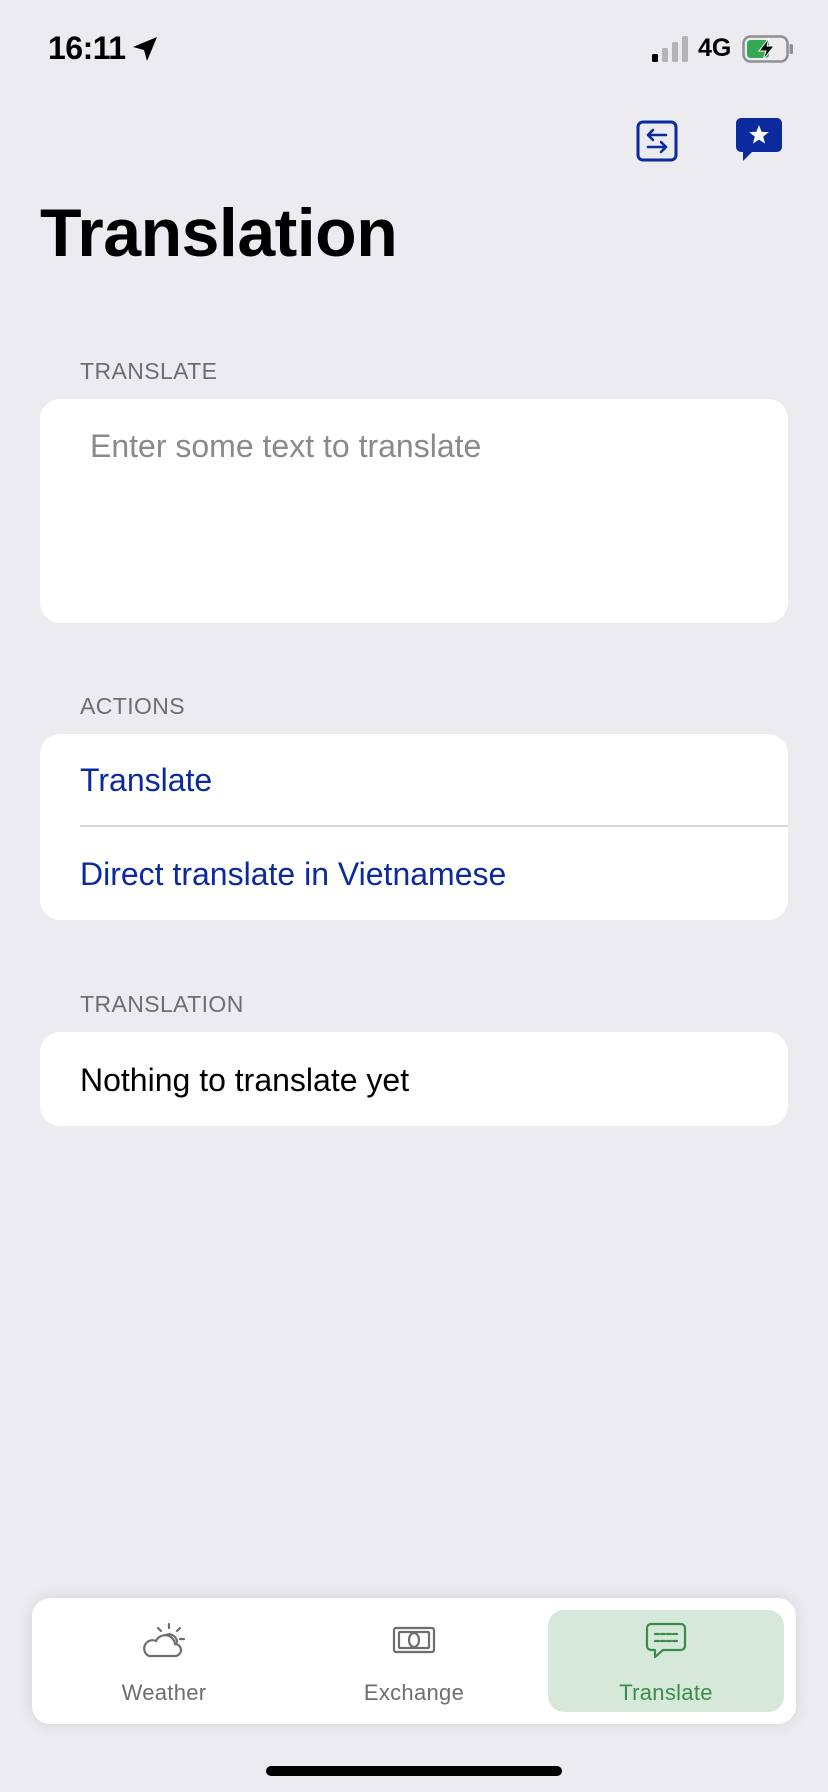  I want to click on translate-section-header: TRANSLATE, so click(149, 371).